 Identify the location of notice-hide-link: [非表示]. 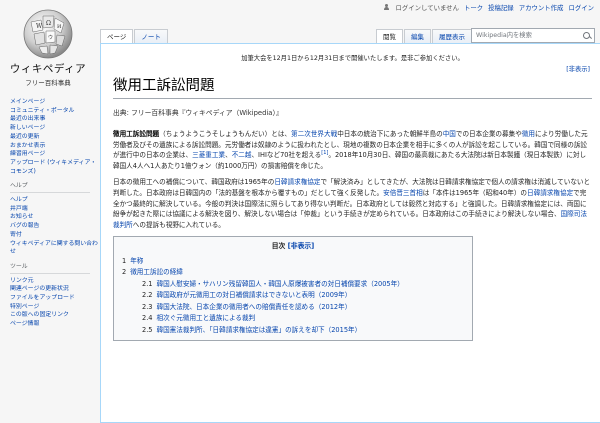
(578, 68).